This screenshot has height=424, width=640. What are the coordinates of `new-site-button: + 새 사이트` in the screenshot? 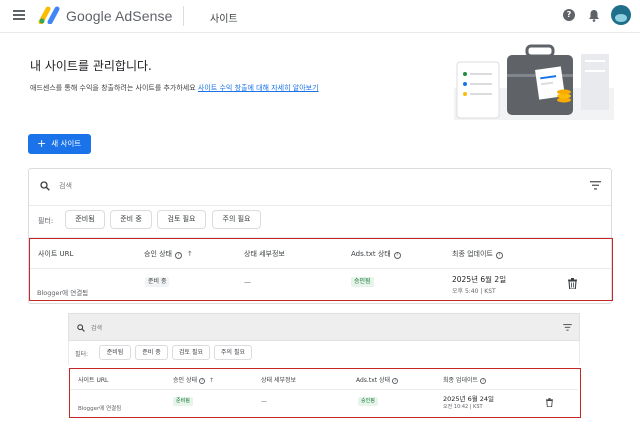 It's located at (59, 144).